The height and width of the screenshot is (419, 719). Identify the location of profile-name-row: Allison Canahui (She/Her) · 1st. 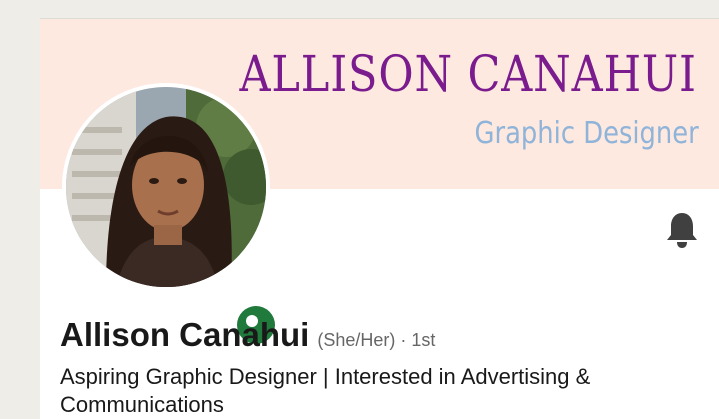
(247, 335).